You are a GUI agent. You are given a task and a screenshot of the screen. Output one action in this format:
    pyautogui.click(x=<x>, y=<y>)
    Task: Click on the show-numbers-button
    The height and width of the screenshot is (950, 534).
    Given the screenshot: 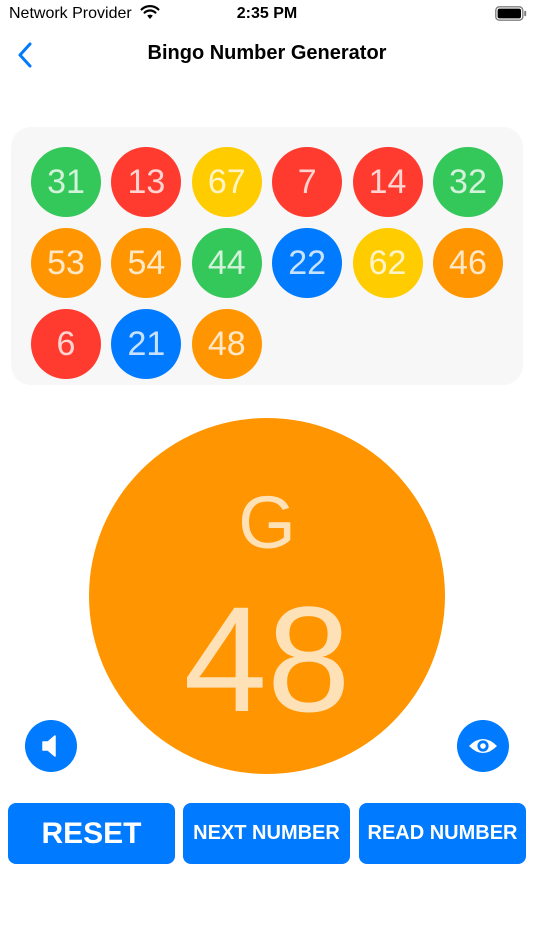 What is the action you would take?
    pyautogui.click(x=483, y=746)
    